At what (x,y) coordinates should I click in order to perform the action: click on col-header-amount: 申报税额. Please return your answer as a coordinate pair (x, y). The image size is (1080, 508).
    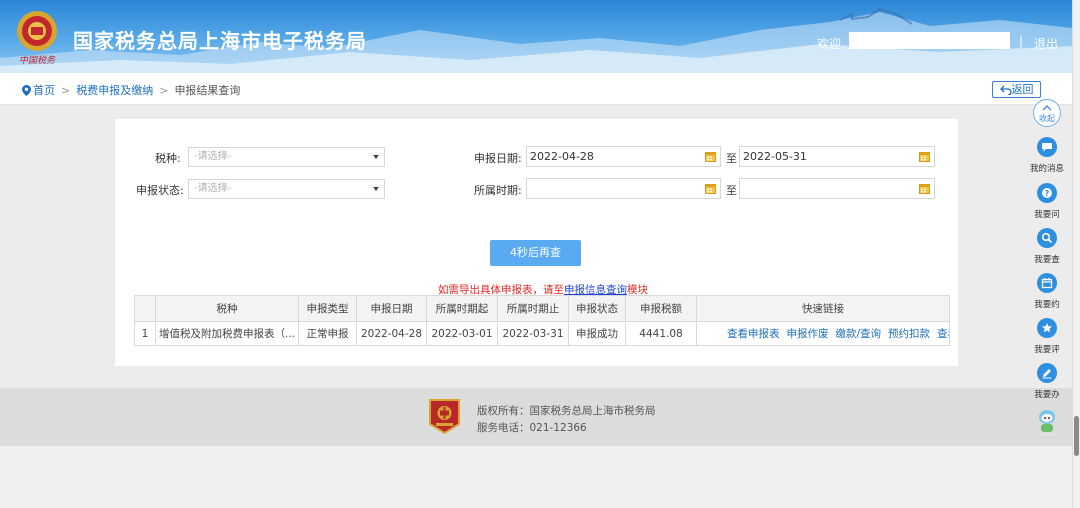
    Looking at the image, I should click on (661, 308).